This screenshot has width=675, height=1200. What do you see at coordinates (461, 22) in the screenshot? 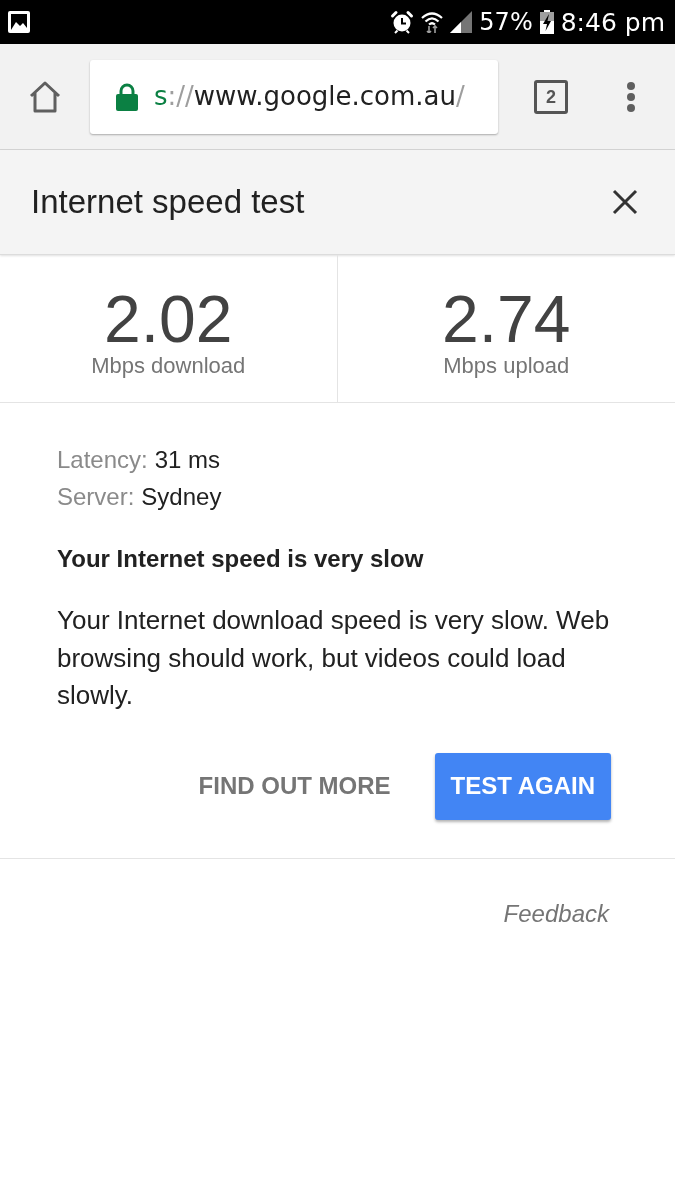
I see `signal-icon` at bounding box center [461, 22].